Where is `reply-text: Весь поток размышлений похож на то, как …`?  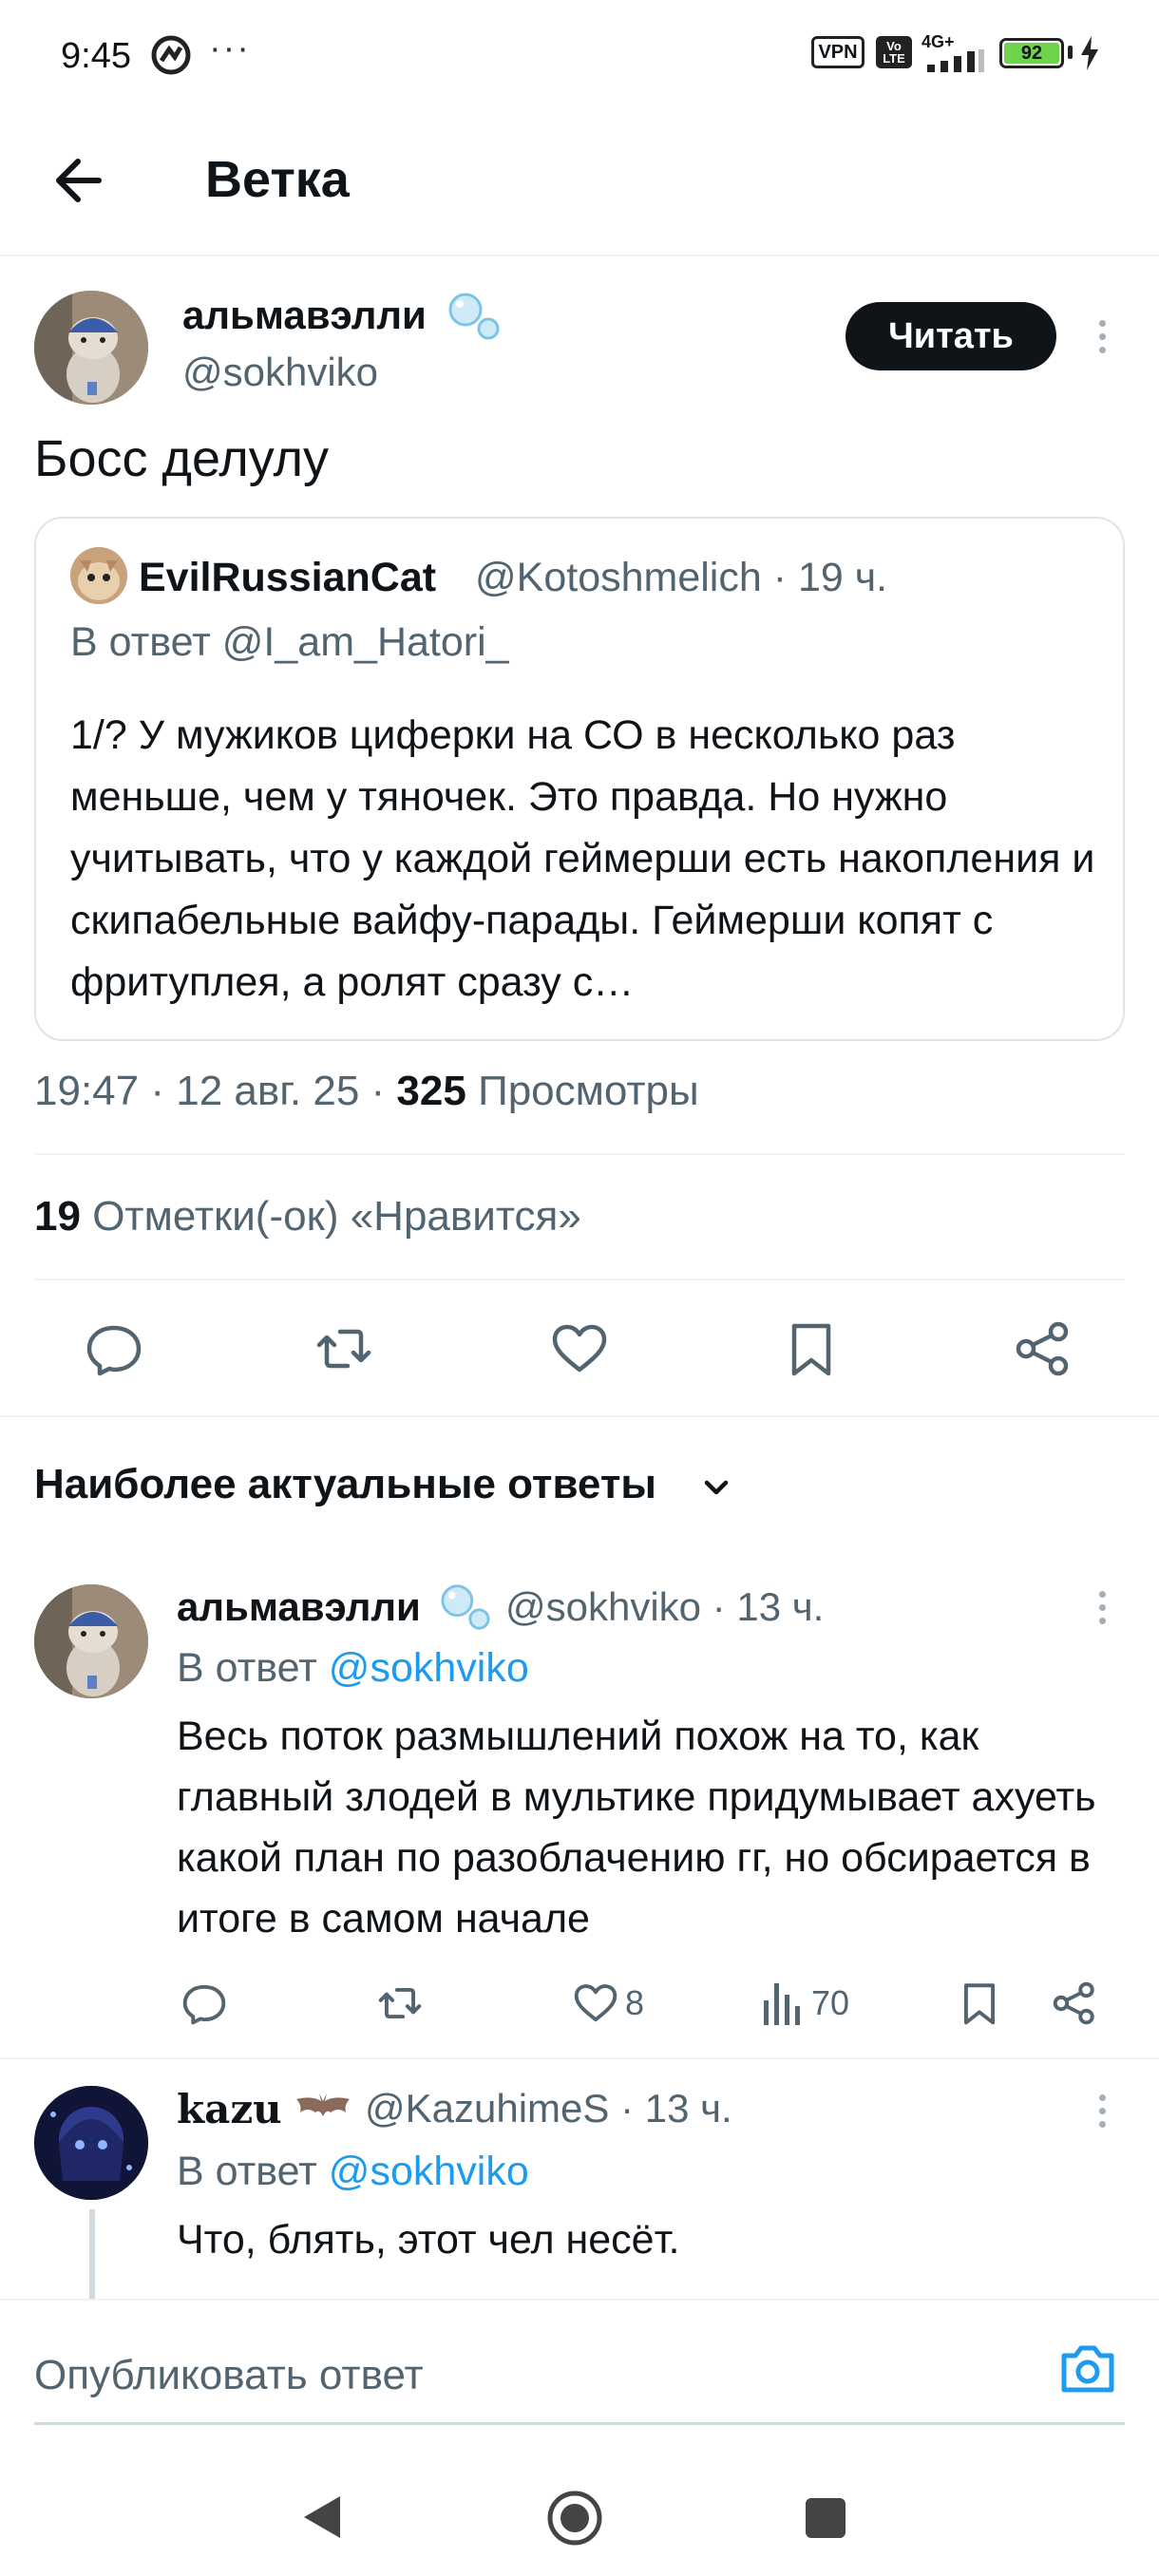 reply-text: Весь поток размышлений похож на то, как … is located at coordinates (636, 1827).